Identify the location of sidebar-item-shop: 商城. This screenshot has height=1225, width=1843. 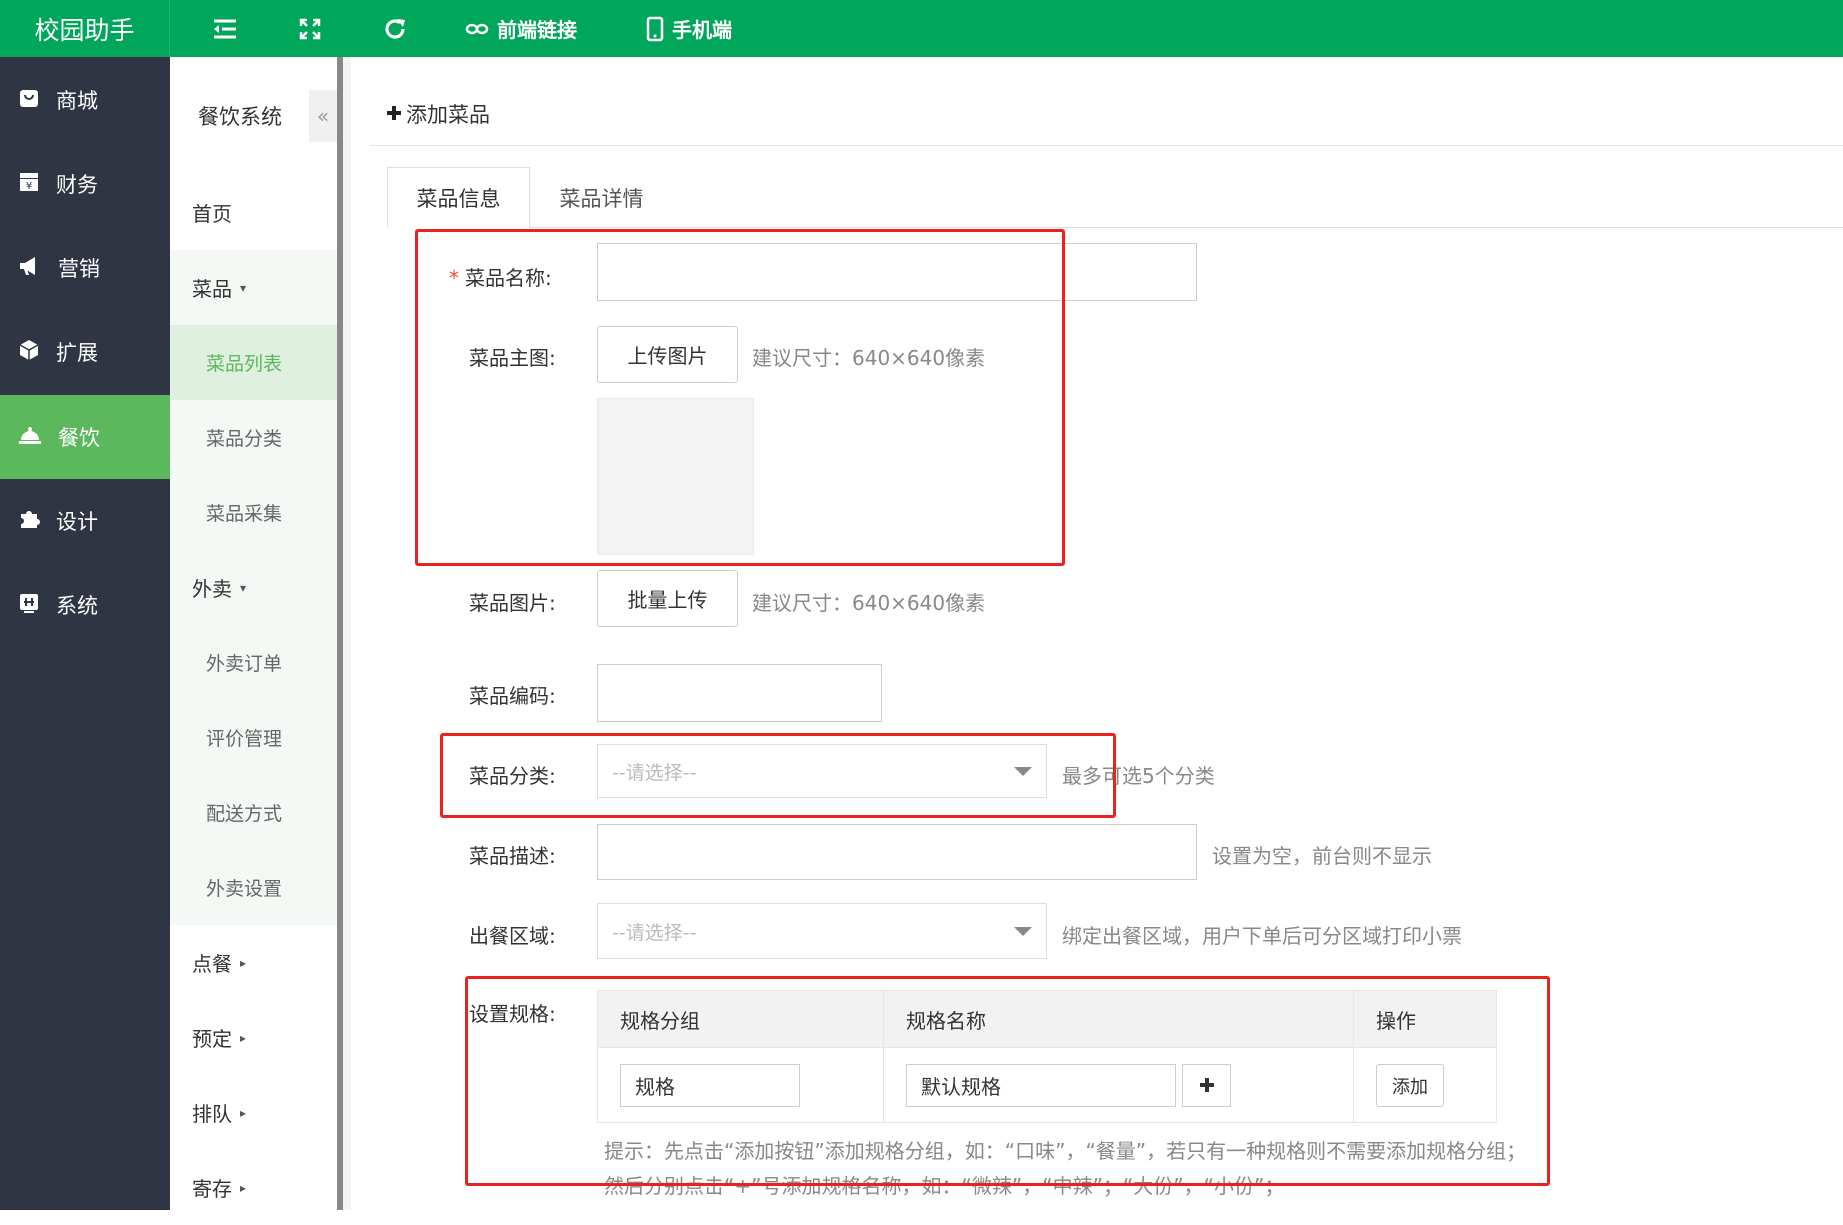
(85, 100).